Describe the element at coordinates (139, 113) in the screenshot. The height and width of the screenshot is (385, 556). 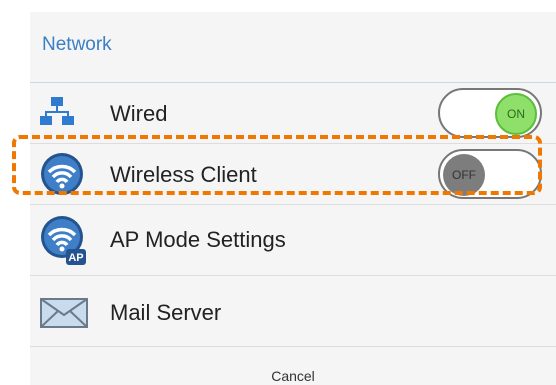
I see `wired-label: Wired` at that location.